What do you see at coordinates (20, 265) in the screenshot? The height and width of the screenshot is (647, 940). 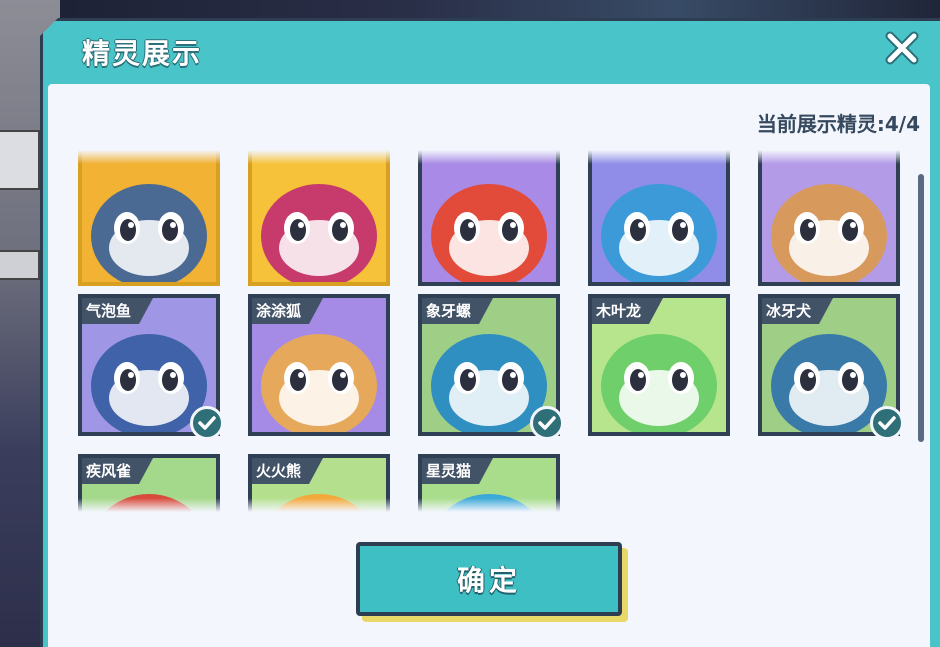 I see `background-plate-small` at bounding box center [20, 265].